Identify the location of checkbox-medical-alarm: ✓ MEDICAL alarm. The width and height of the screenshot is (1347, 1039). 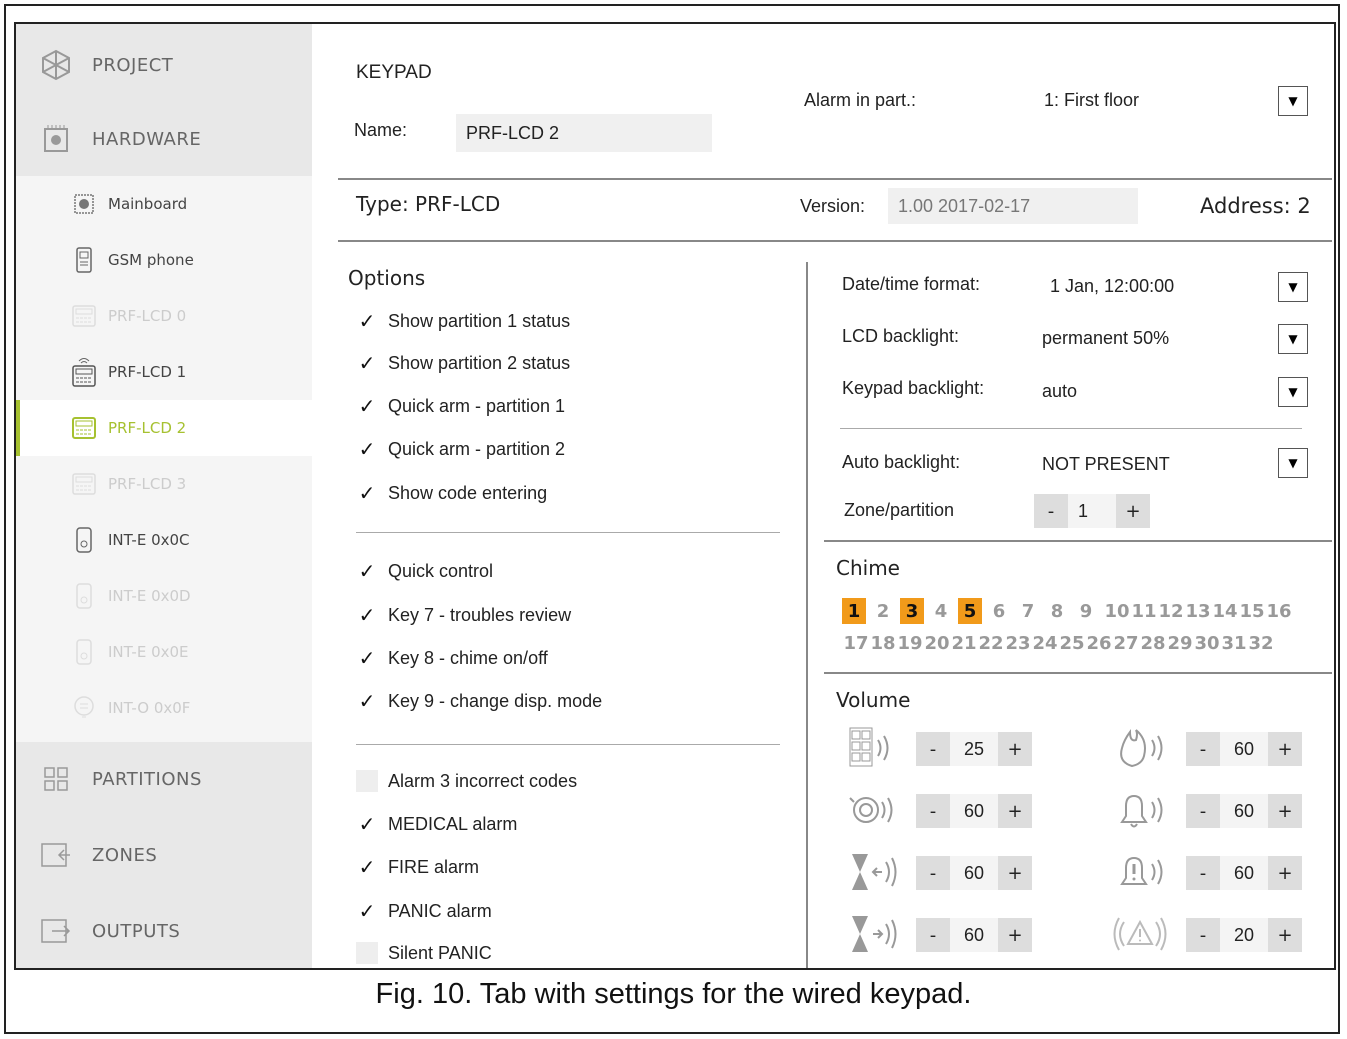
(437, 824).